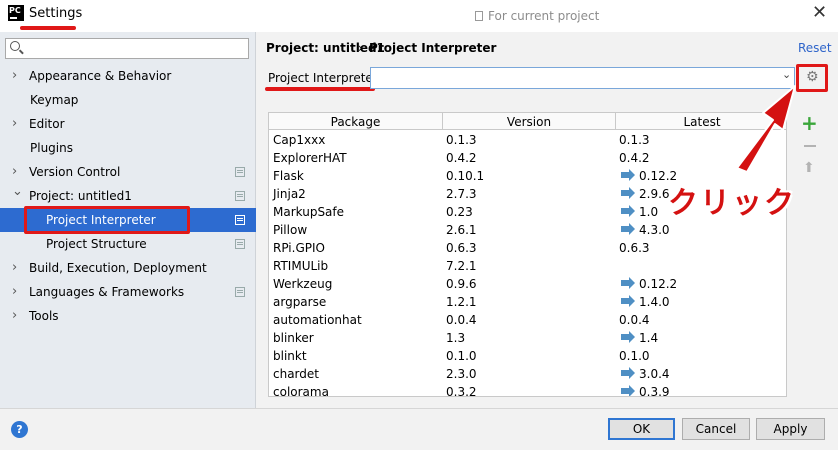 The width and height of the screenshot is (838, 450). Describe the element at coordinates (479, 16) in the screenshot. I see `page-icon` at that location.